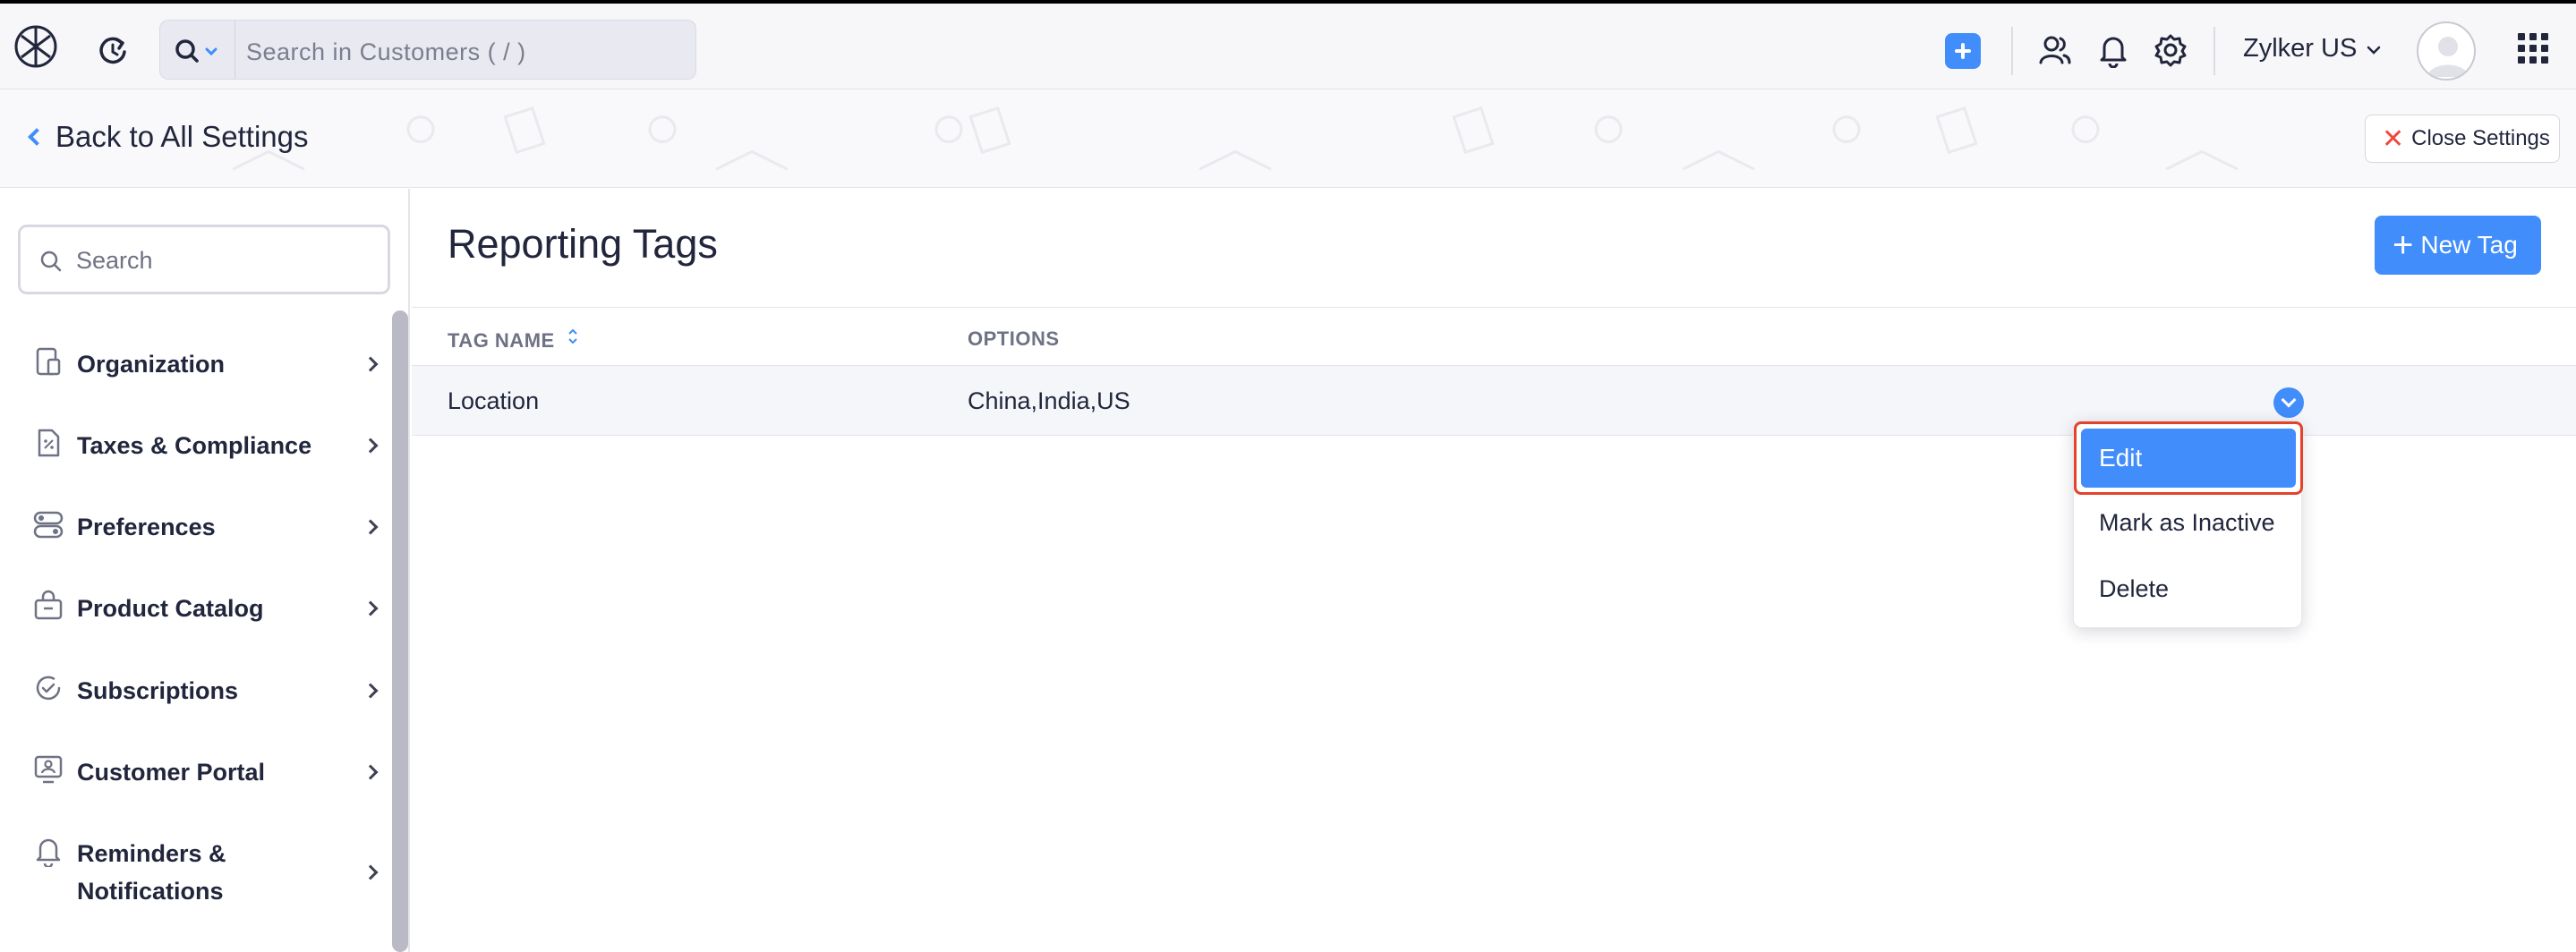 The width and height of the screenshot is (2576, 952). What do you see at coordinates (2374, 51) in the screenshot?
I see `chevron-down-icon` at bounding box center [2374, 51].